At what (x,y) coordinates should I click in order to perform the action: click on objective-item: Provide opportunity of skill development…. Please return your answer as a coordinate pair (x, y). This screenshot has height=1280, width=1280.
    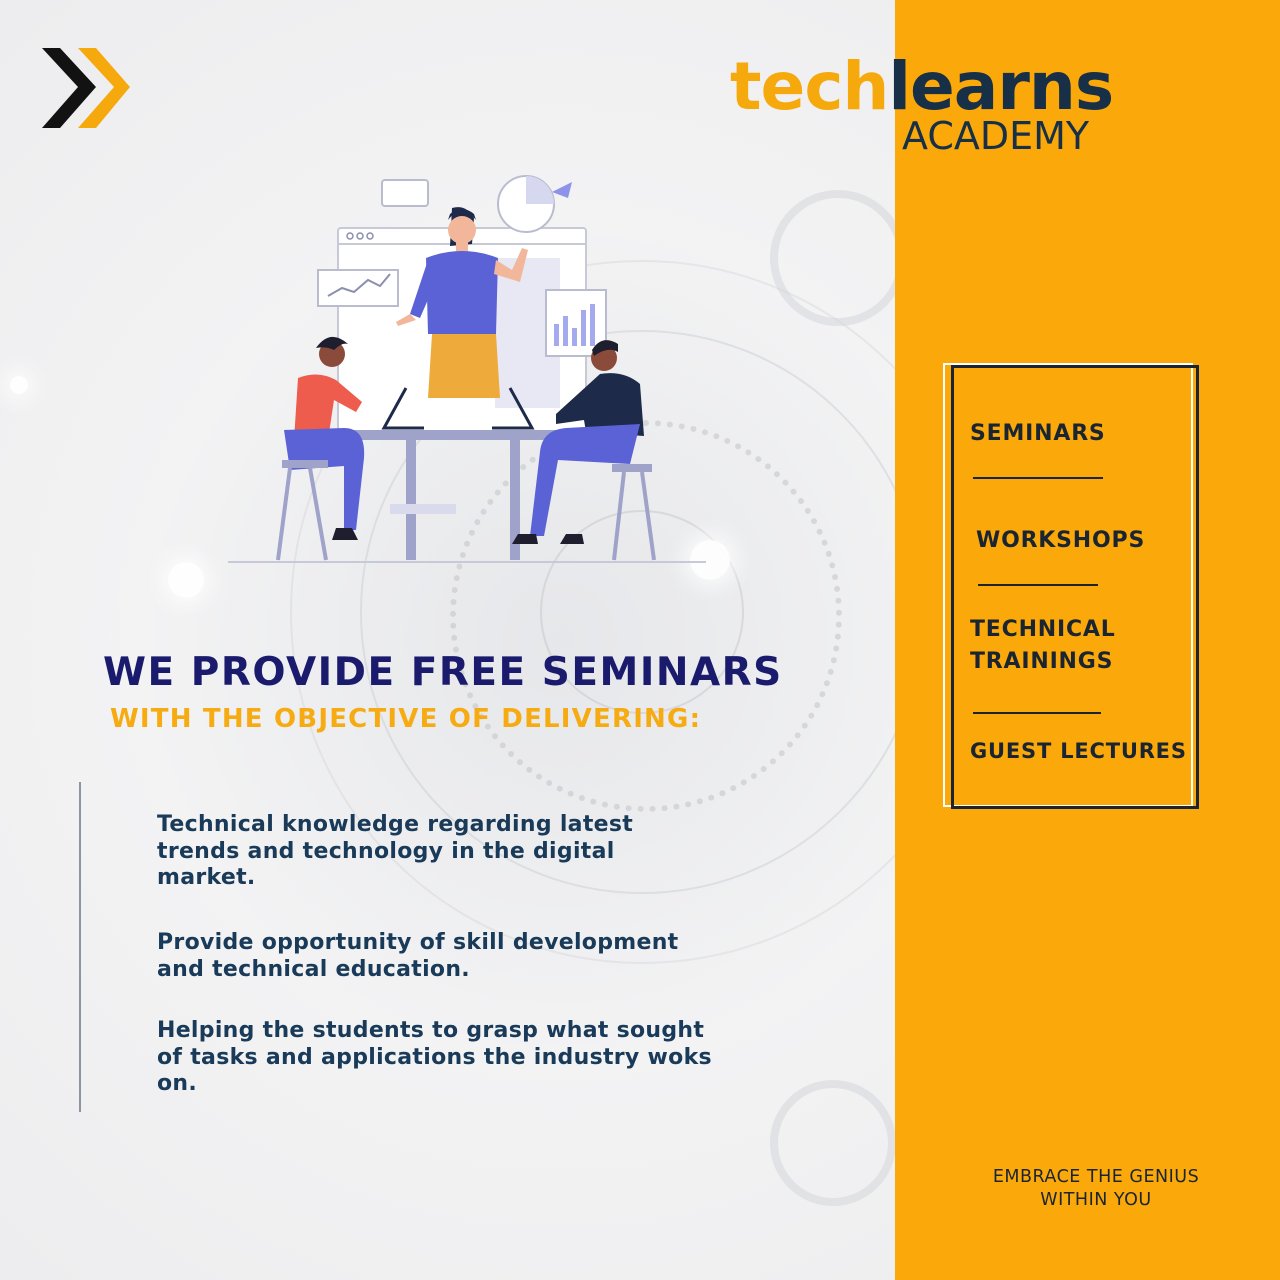
    Looking at the image, I should click on (418, 956).